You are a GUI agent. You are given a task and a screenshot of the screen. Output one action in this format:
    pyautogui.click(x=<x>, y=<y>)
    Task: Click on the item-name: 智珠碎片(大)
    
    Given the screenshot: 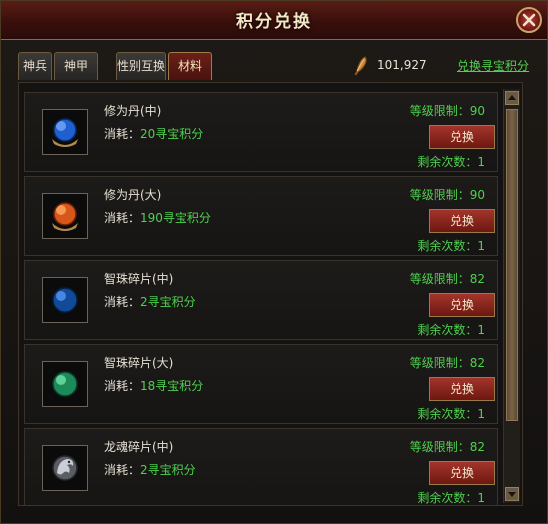 What is the action you would take?
    pyautogui.click(x=139, y=363)
    